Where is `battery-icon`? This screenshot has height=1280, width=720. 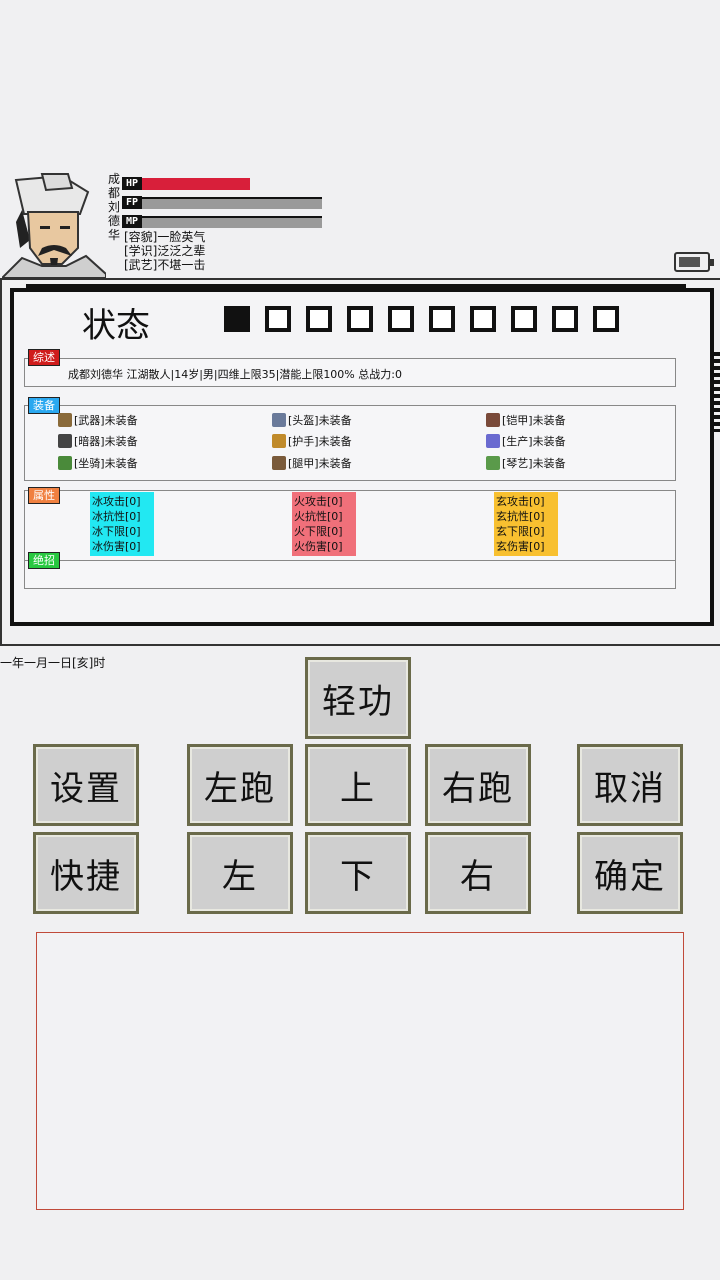 battery-icon is located at coordinates (694, 262).